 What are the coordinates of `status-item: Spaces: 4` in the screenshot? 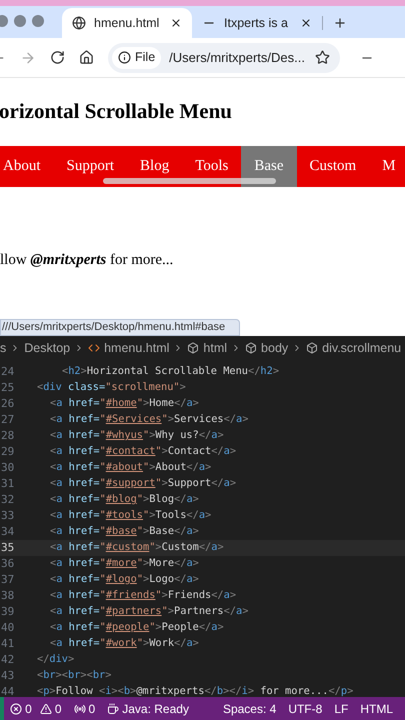 It's located at (249, 709).